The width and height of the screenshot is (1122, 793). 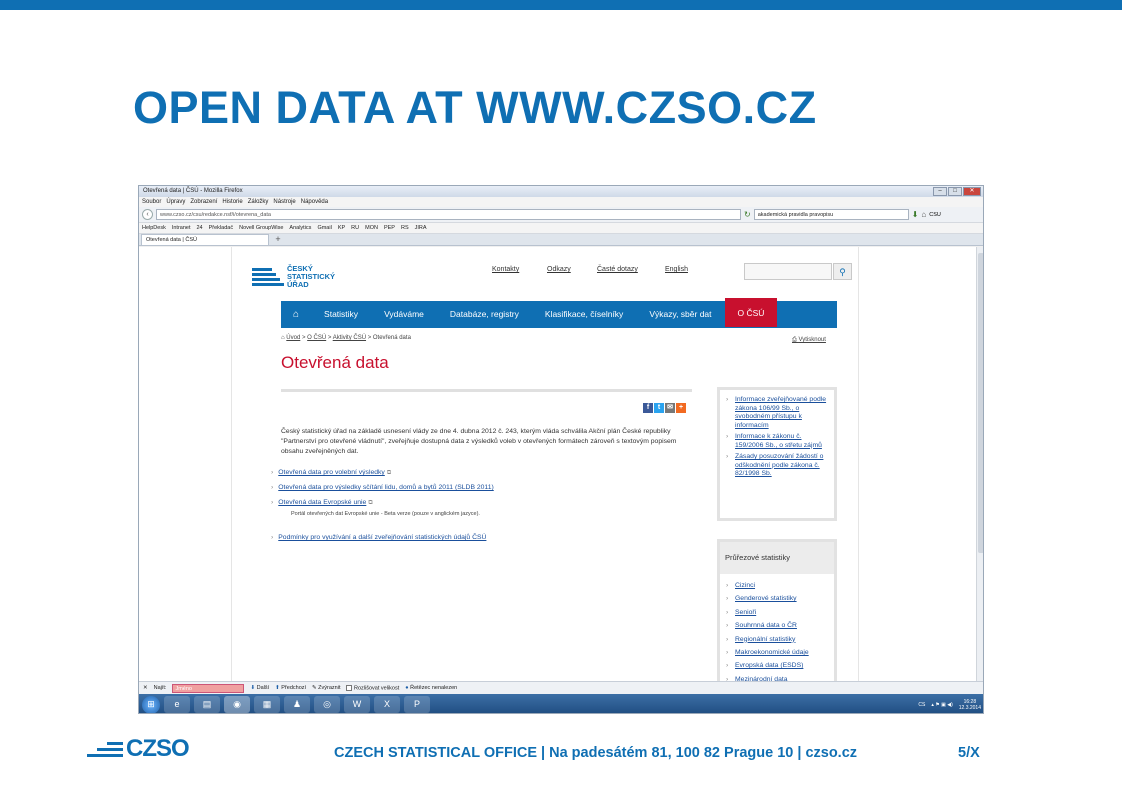 What do you see at coordinates (648, 408) in the screenshot?
I see `facebook-icon: f` at bounding box center [648, 408].